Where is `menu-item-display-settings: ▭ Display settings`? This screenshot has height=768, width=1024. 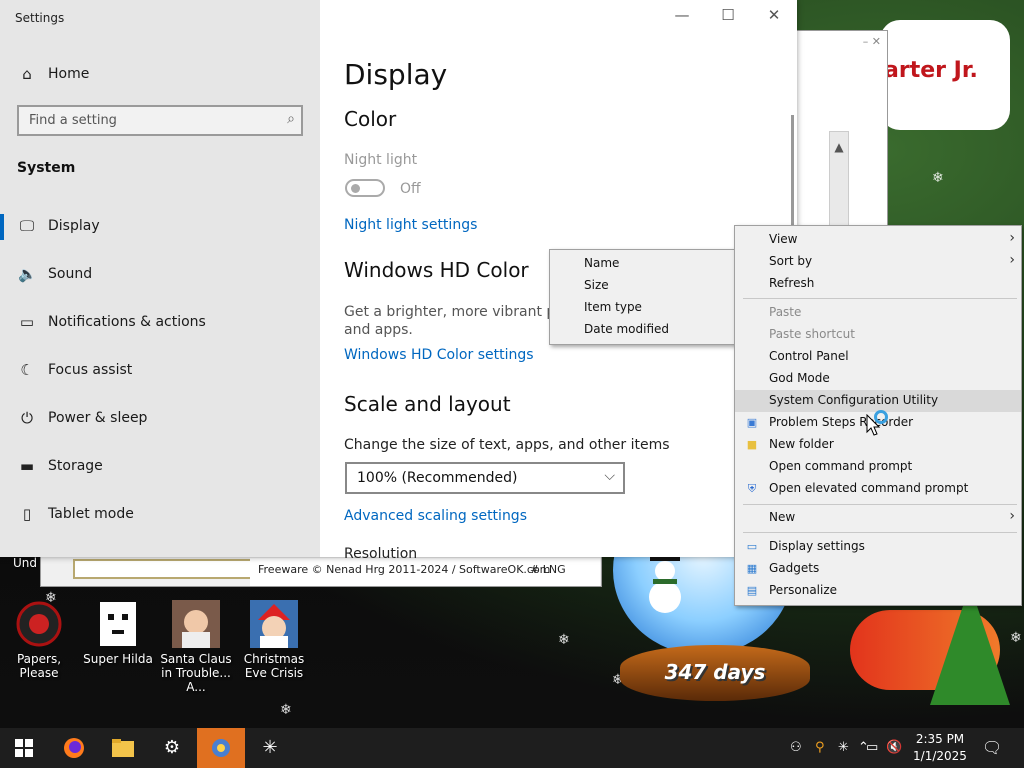
menu-item-display-settings: ▭ Display settings is located at coordinates (878, 547).